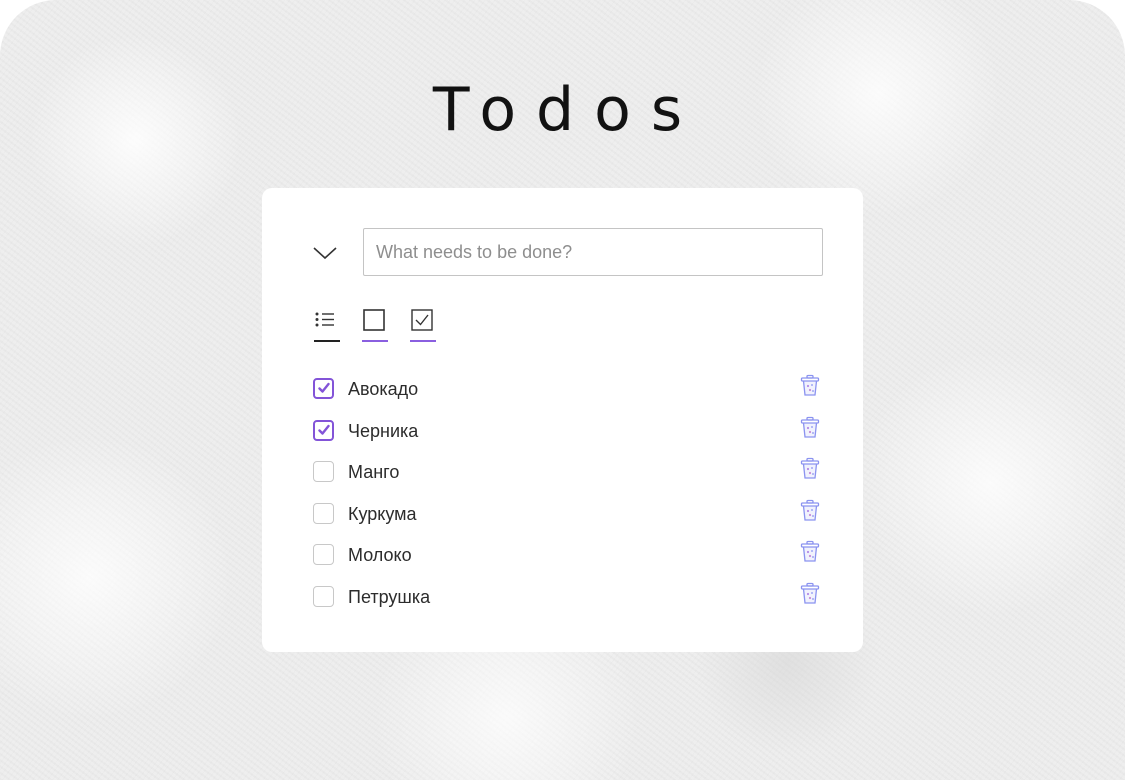  Describe the element at coordinates (573, 396) in the screenshot. I see `todo-item: Авокадо` at that location.